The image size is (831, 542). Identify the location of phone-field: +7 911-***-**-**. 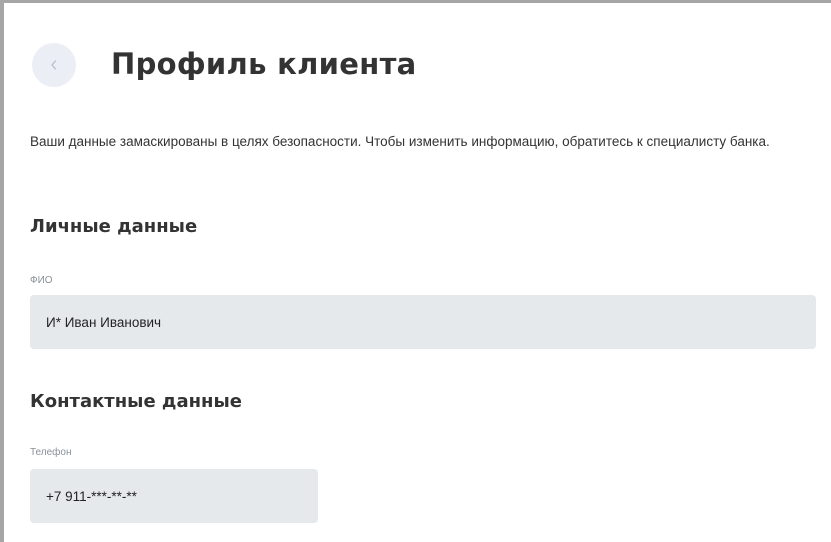
(174, 496).